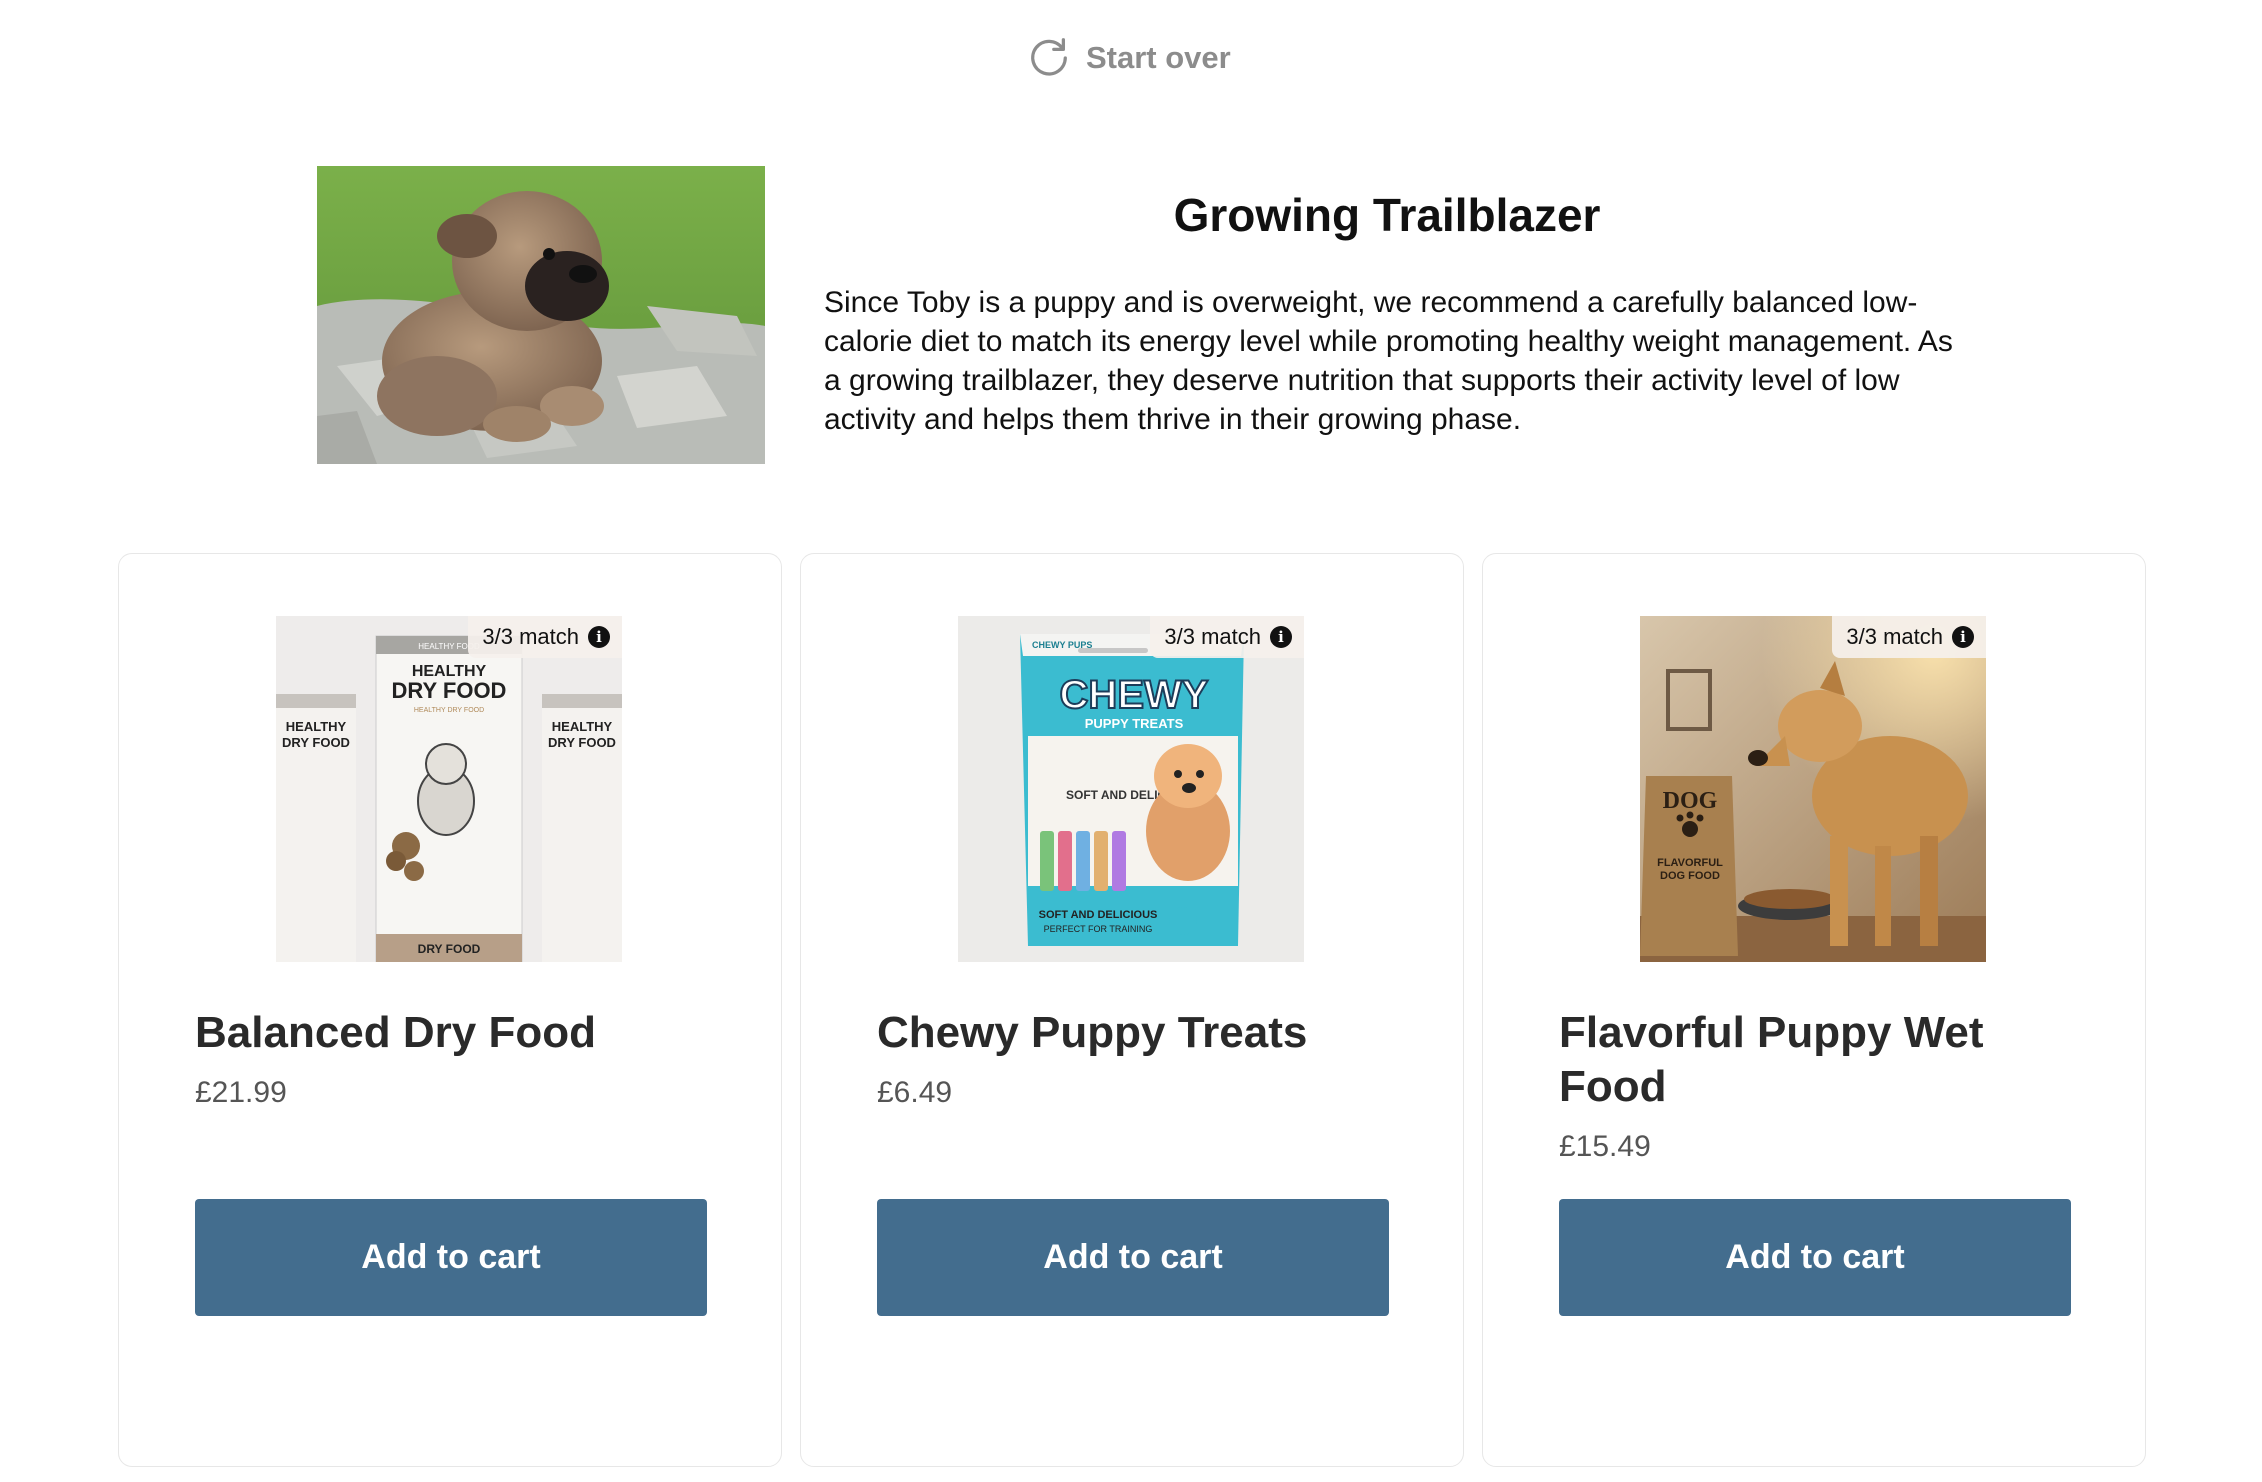 This screenshot has width=2262, height=1482. I want to click on product-price: £21.99, so click(241, 1092).